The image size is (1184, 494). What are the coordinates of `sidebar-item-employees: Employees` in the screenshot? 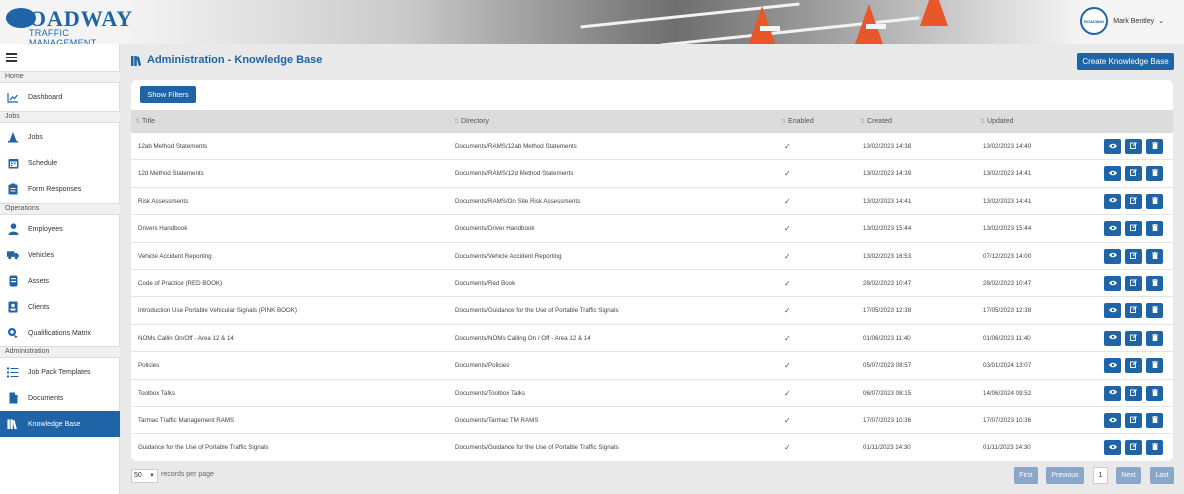 It's located at (60, 229).